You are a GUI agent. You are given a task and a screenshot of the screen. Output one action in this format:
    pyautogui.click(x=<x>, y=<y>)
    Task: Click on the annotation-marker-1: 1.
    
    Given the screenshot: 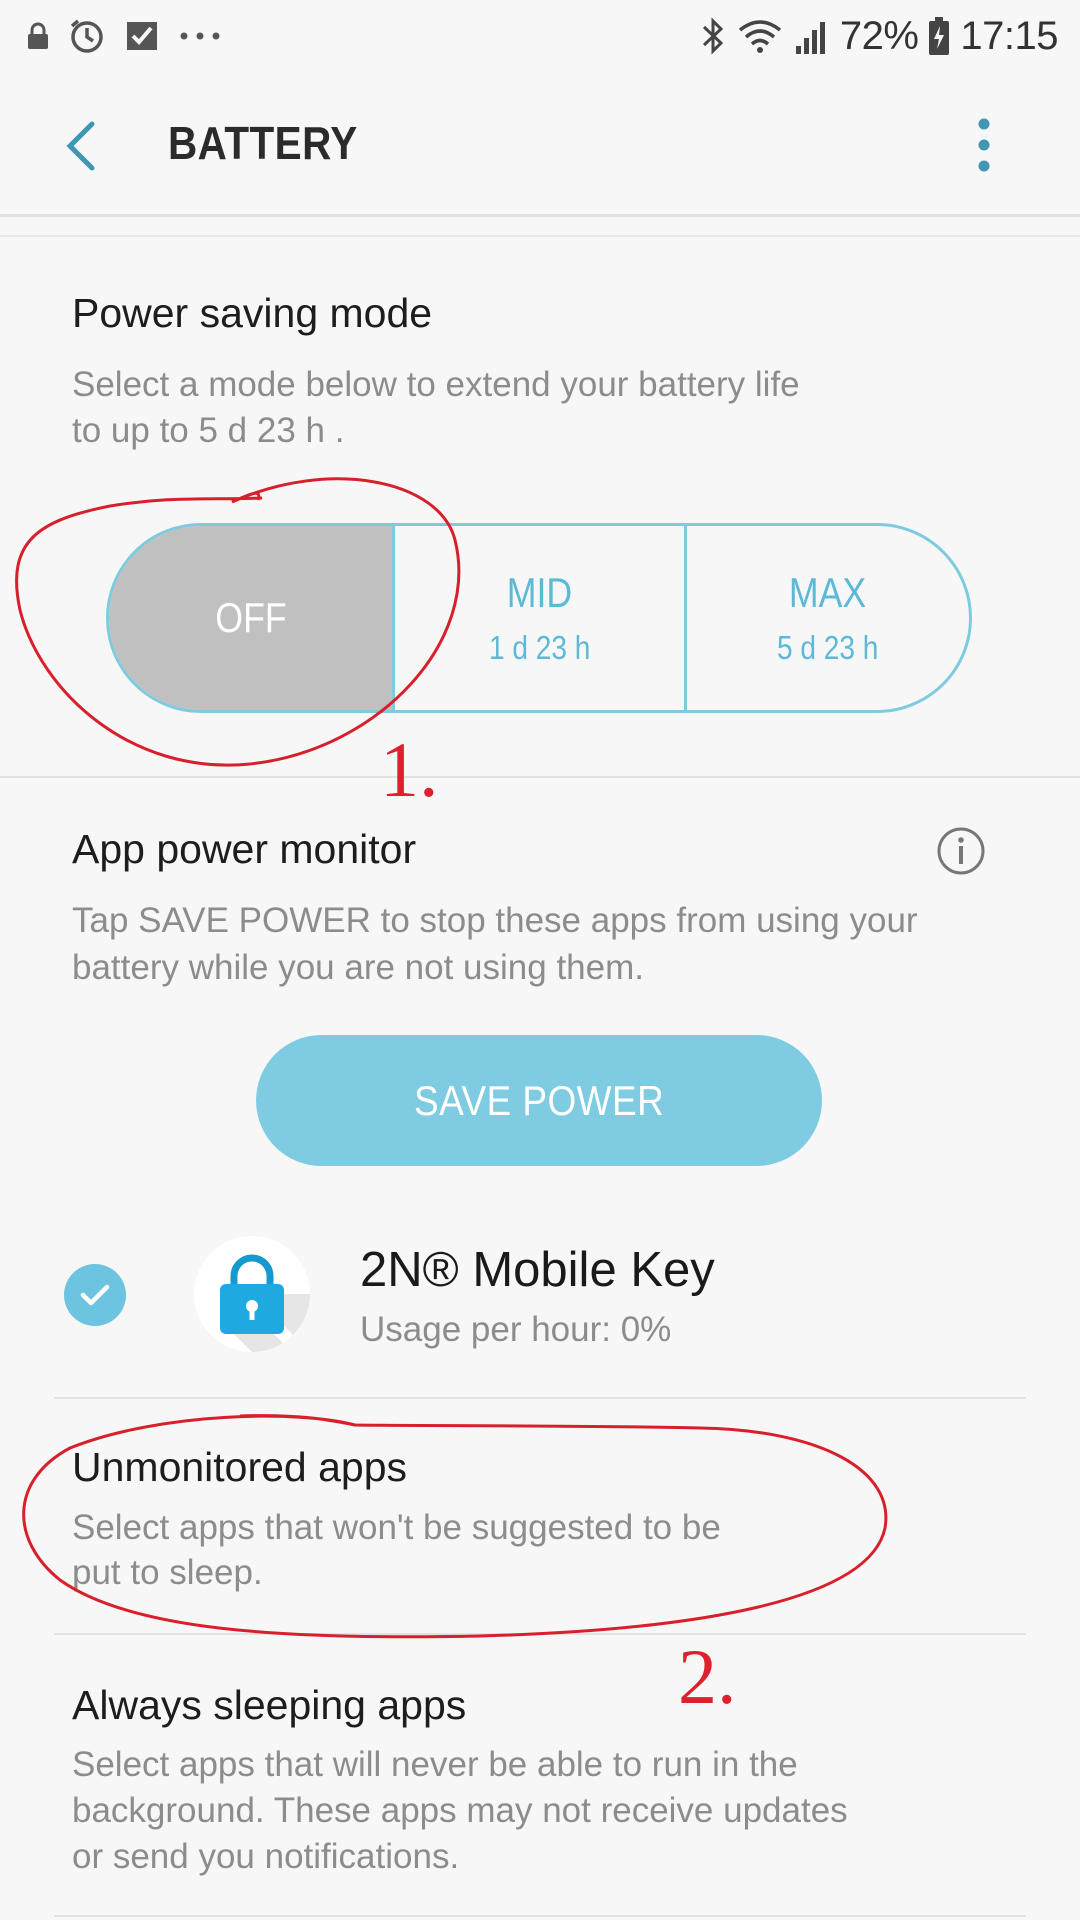 What is the action you would take?
    pyautogui.click(x=409, y=769)
    